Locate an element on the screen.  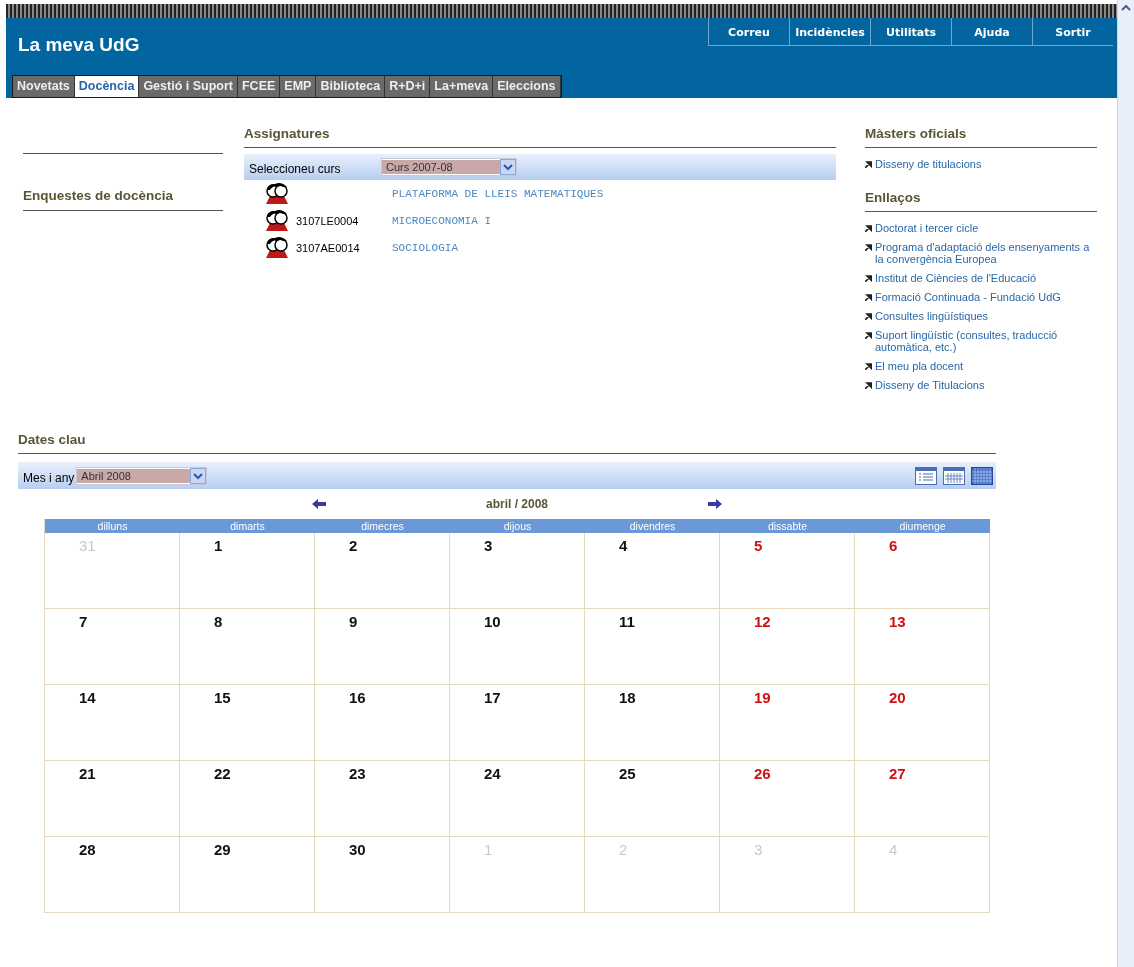
course-code: 3107LE0004 is located at coordinates (327, 220).